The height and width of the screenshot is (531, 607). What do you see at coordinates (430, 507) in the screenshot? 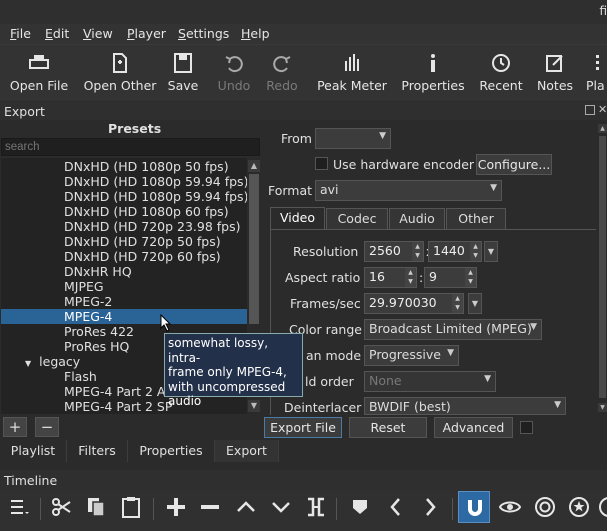
I see `next-marker-button` at bounding box center [430, 507].